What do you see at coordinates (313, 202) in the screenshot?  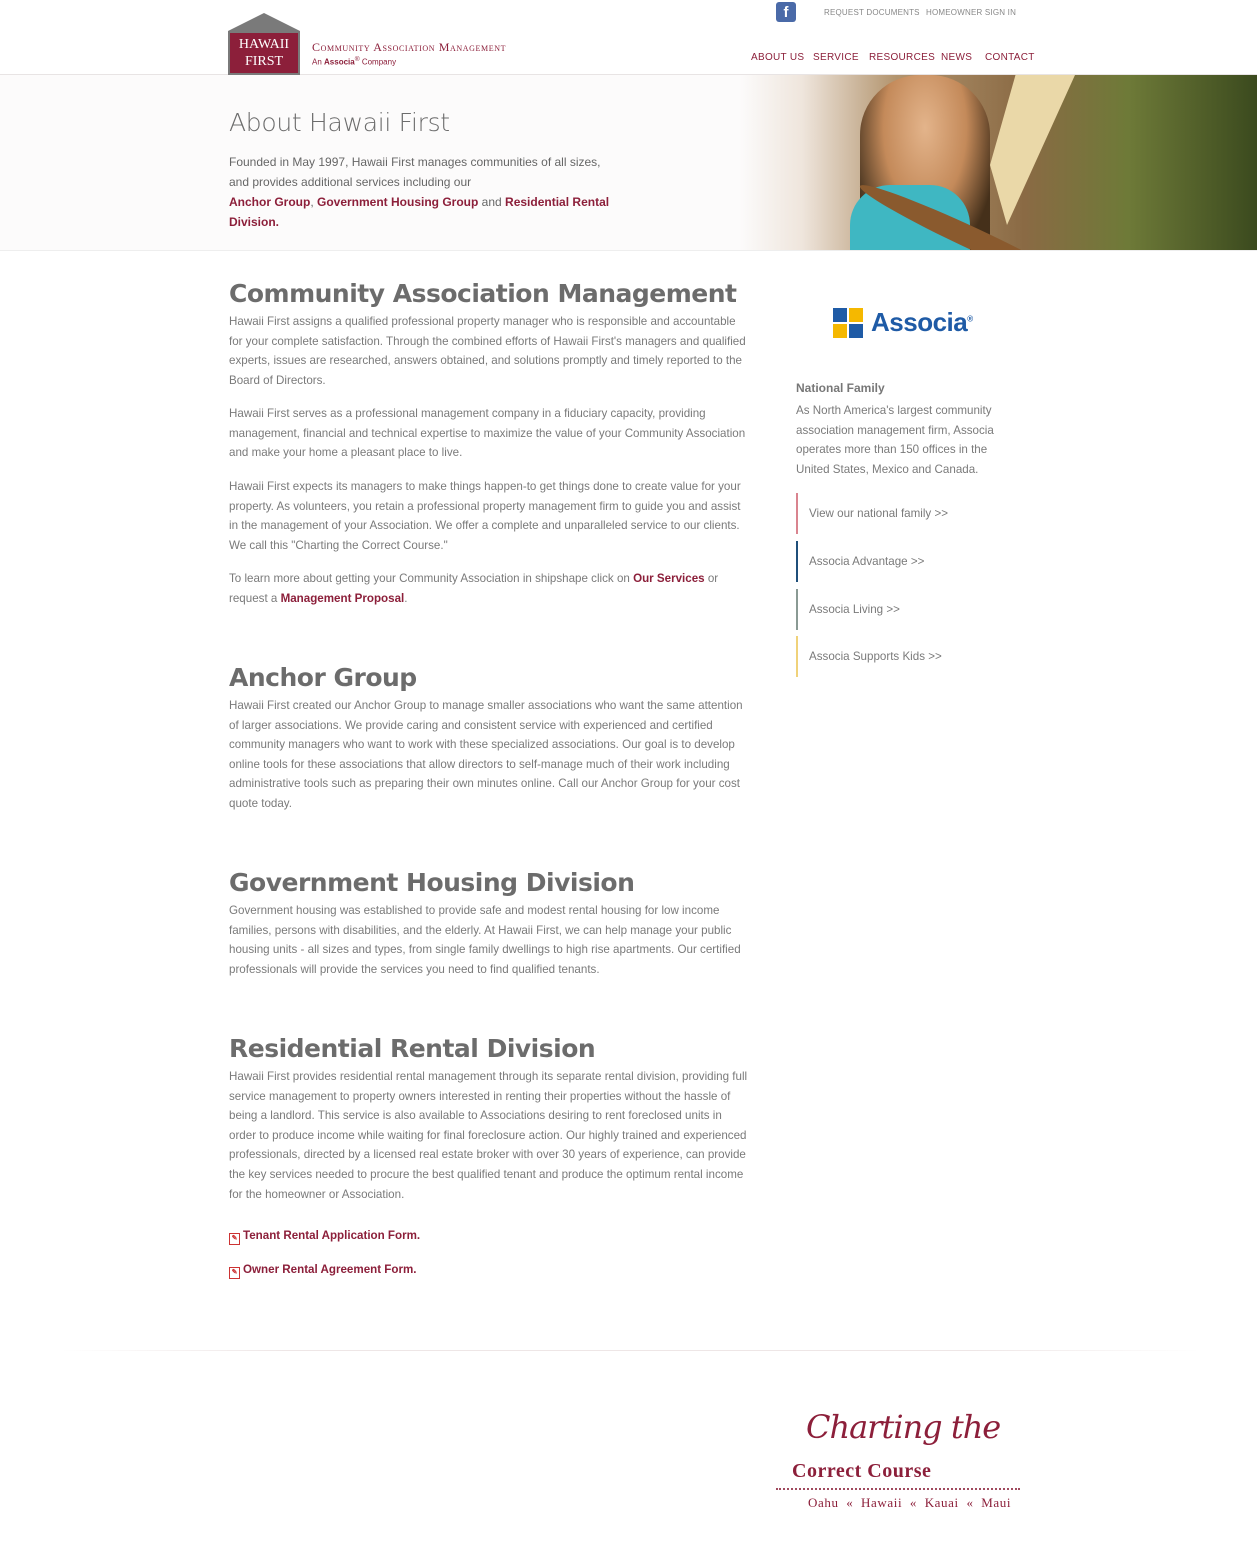 I see `hero-sep1: ,` at bounding box center [313, 202].